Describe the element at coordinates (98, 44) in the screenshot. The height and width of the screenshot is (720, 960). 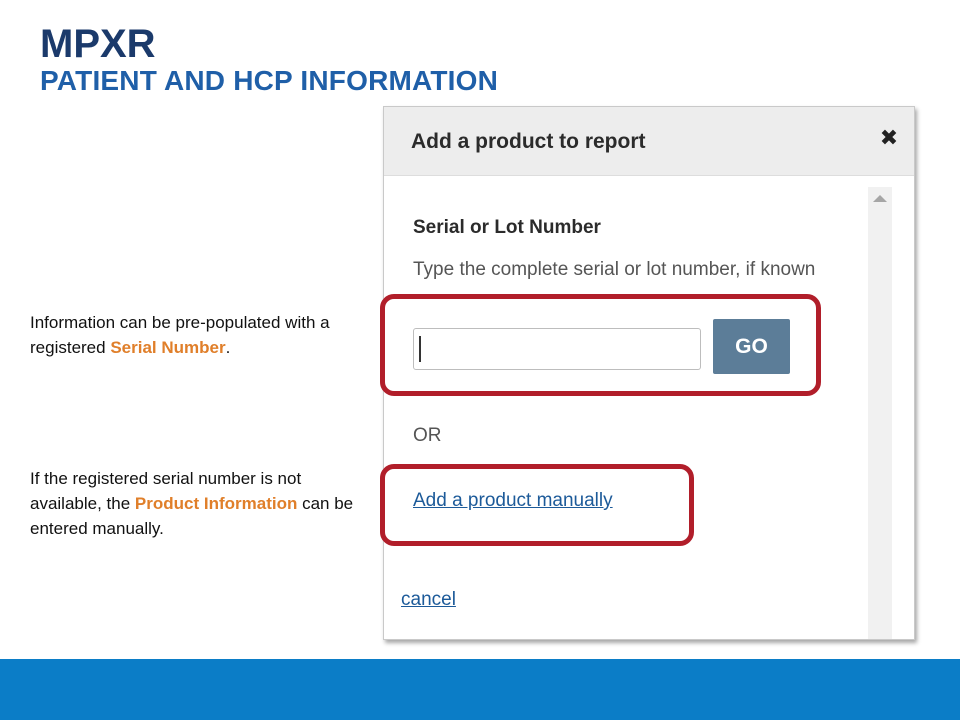
I see `slide-title: MPXR` at that location.